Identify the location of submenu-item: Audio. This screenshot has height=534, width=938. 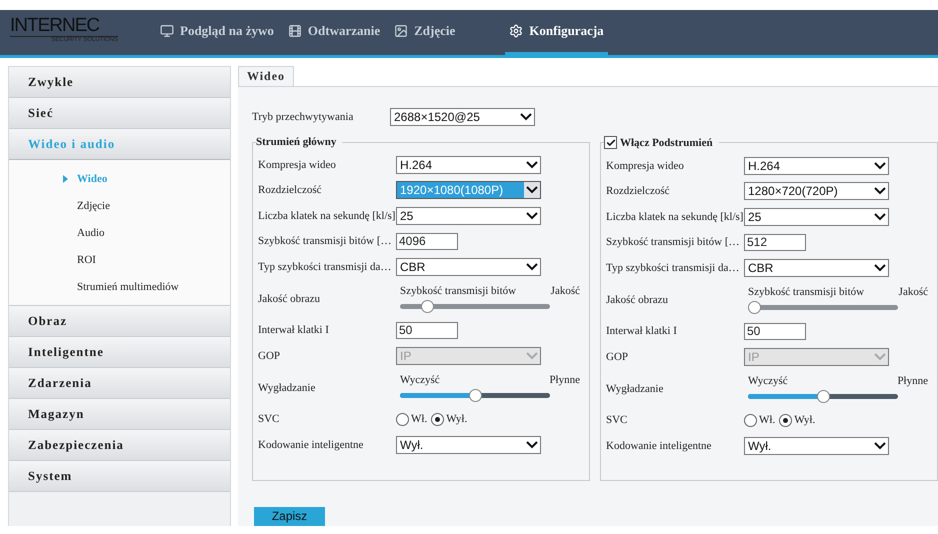
(90, 232).